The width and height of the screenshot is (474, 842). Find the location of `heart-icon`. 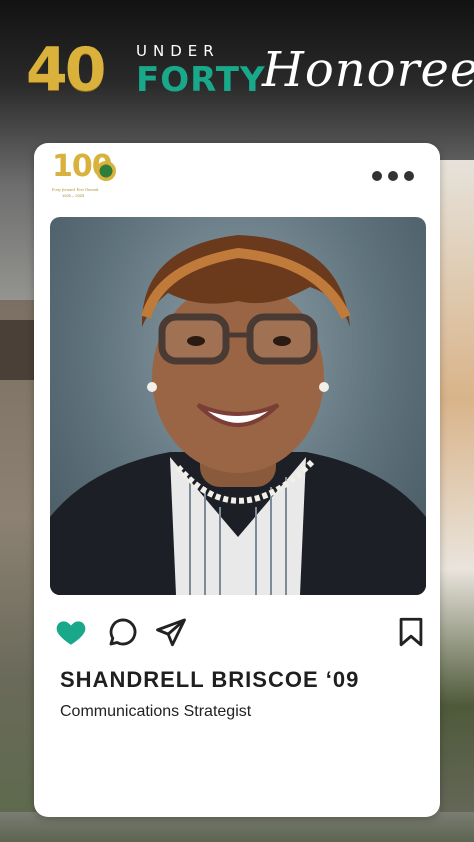

heart-icon is located at coordinates (71, 632).